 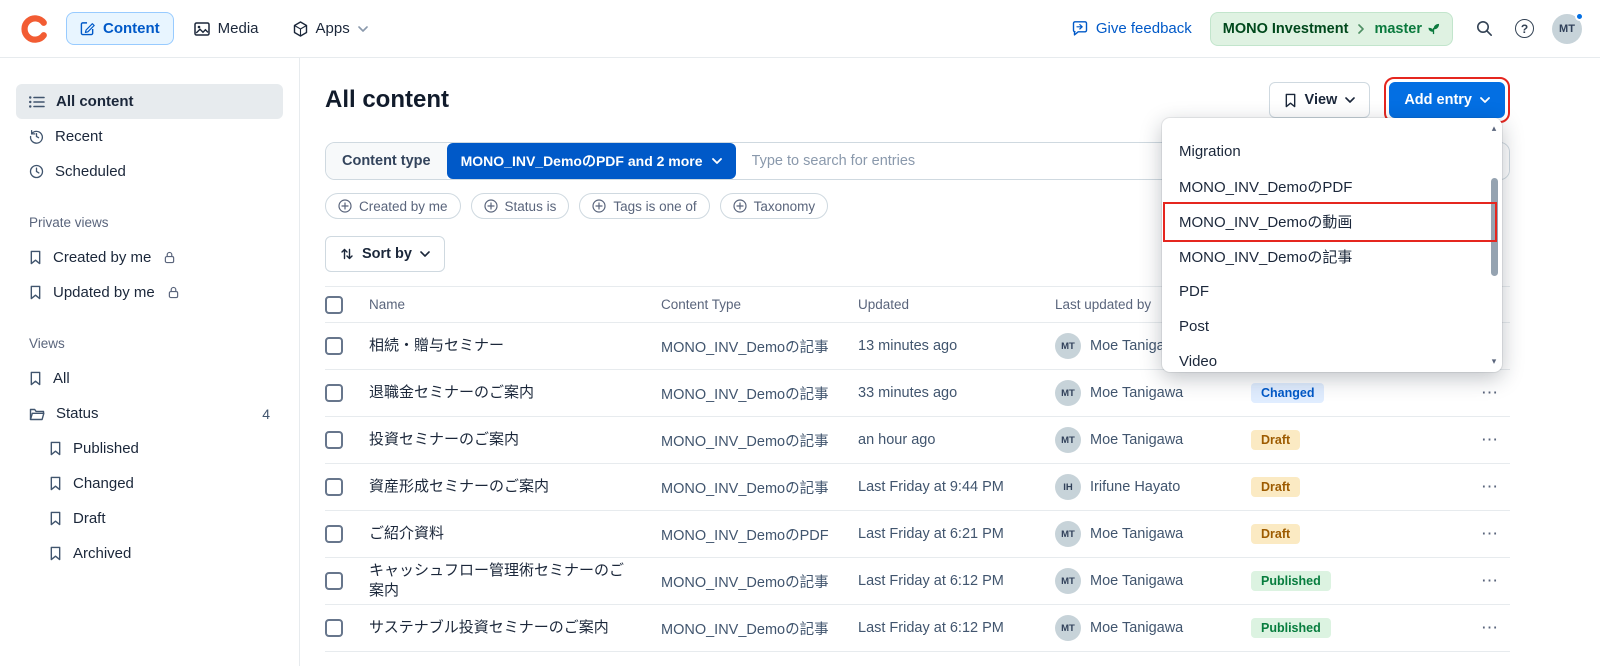 I want to click on content-type-filter-pill: MONO_INV_DemoのPDF and 2 more, so click(x=591, y=161).